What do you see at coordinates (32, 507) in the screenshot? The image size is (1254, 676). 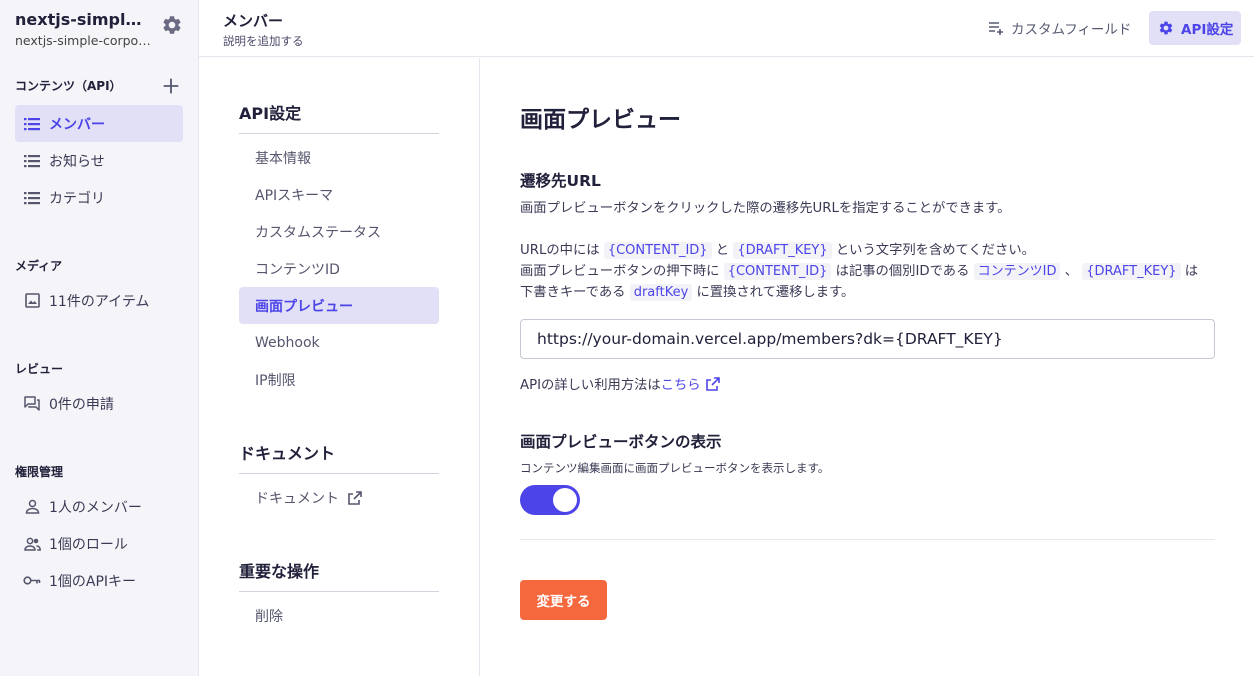 I see `person-icon` at bounding box center [32, 507].